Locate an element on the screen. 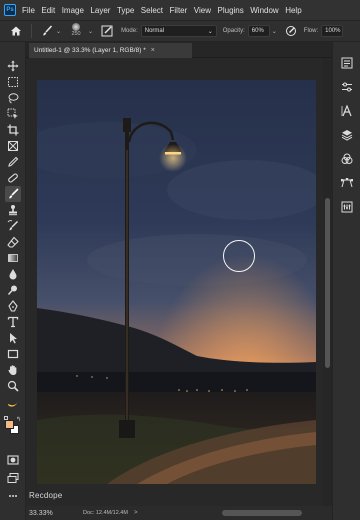  pressure-opacity-icon is located at coordinates (291, 31).